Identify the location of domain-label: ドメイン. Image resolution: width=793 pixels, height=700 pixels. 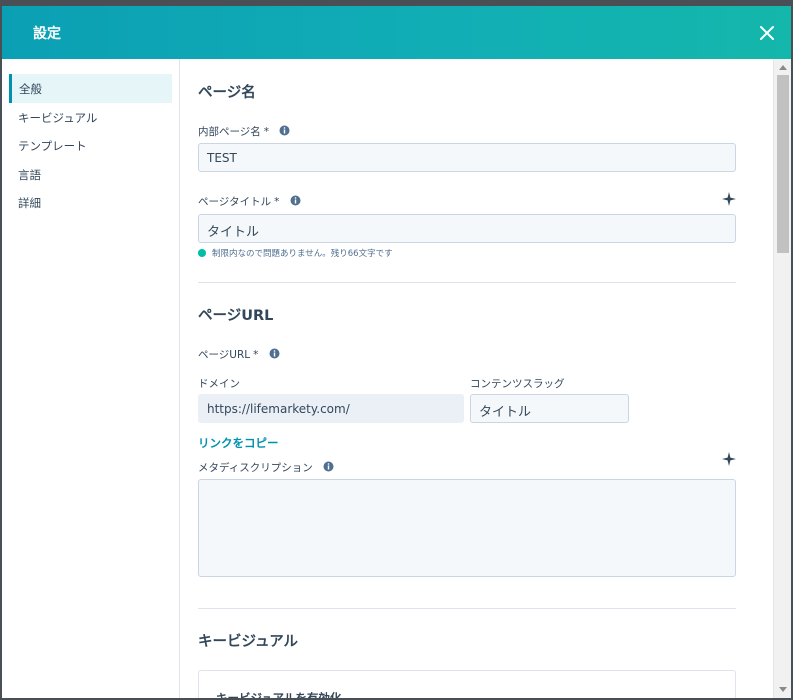
(219, 384).